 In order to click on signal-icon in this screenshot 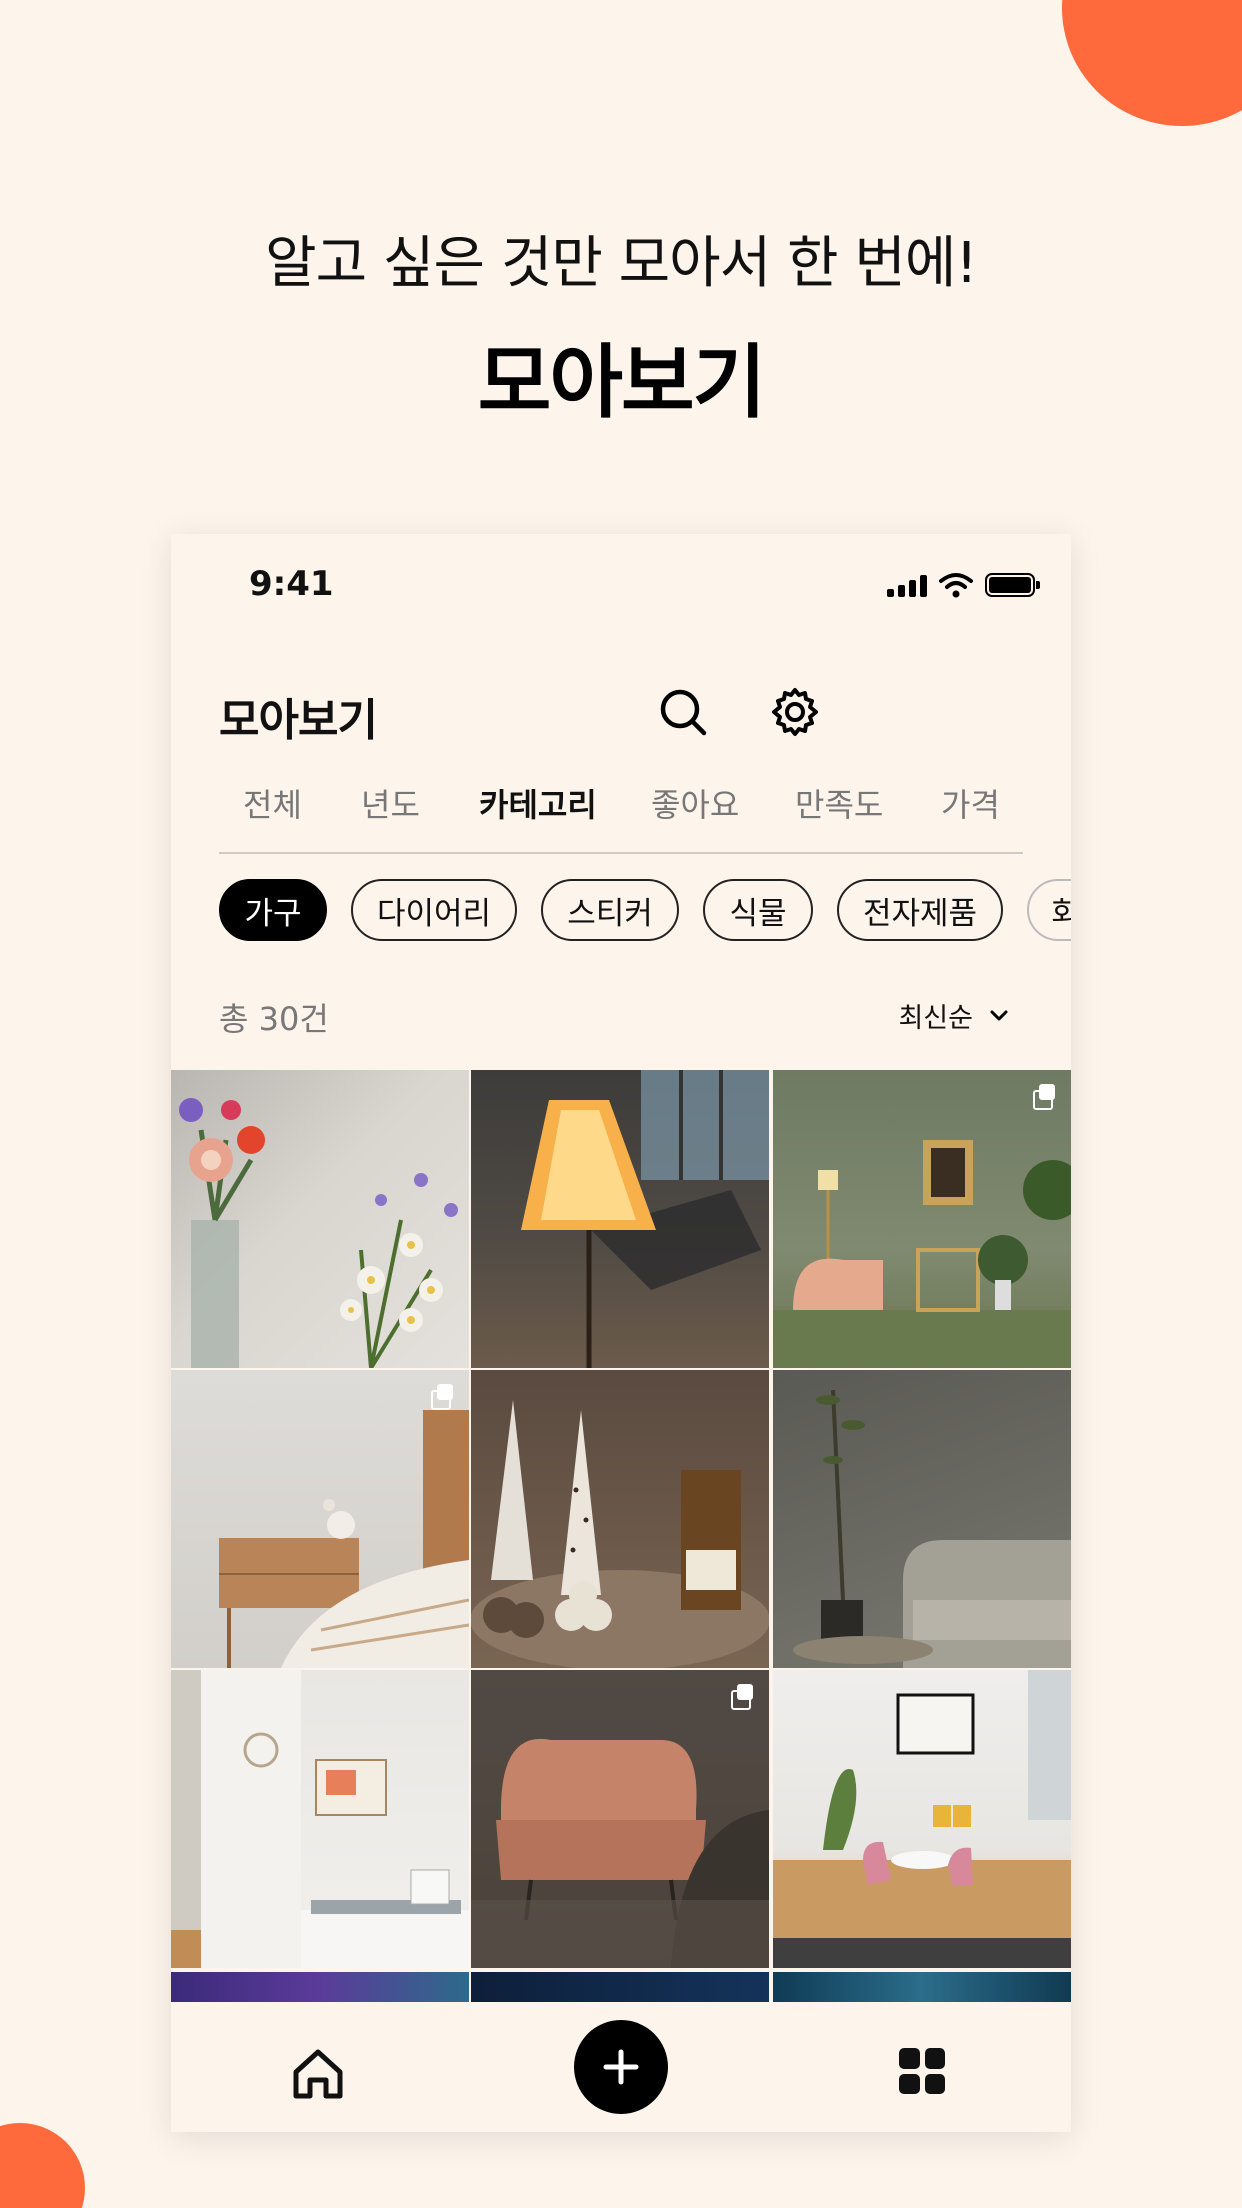, I will do `click(907, 585)`.